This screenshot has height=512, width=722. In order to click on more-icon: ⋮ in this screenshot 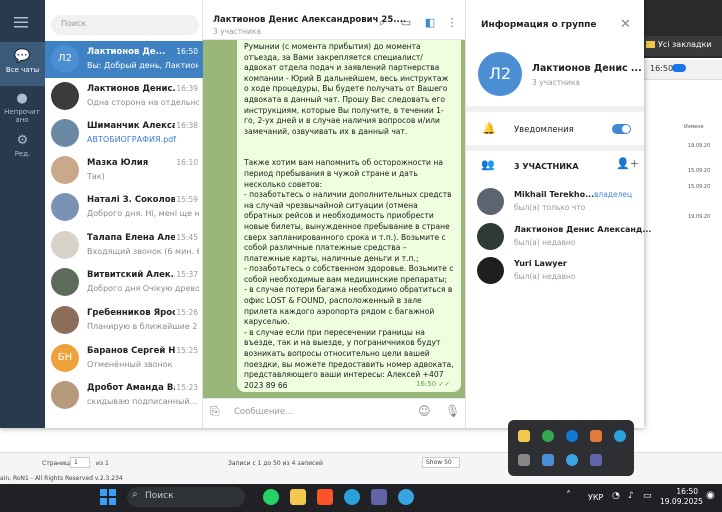, I will do `click(452, 23)`.